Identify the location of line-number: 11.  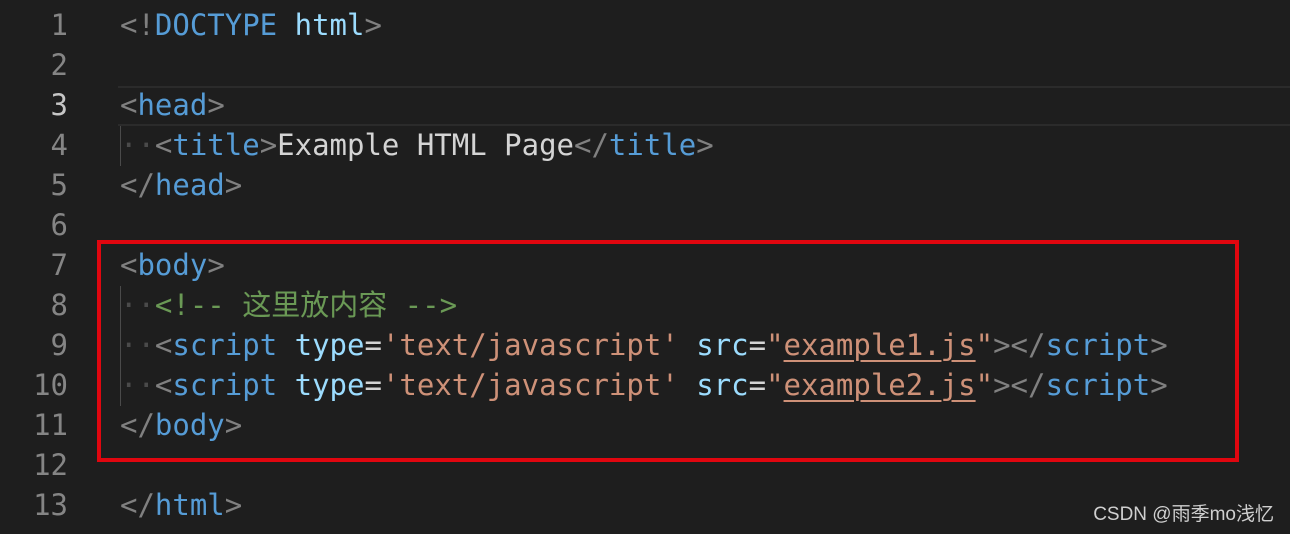
(50, 425).